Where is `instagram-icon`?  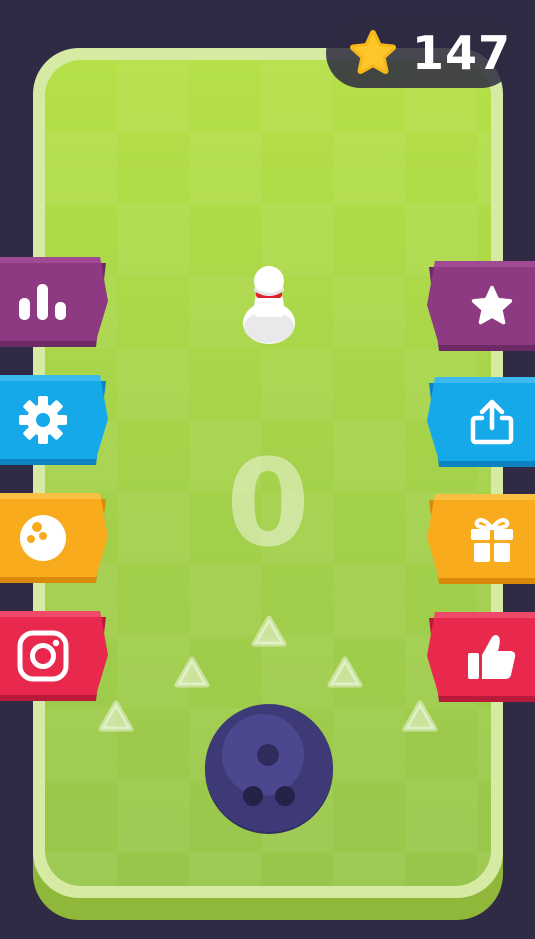
instagram-icon is located at coordinates (43, 656).